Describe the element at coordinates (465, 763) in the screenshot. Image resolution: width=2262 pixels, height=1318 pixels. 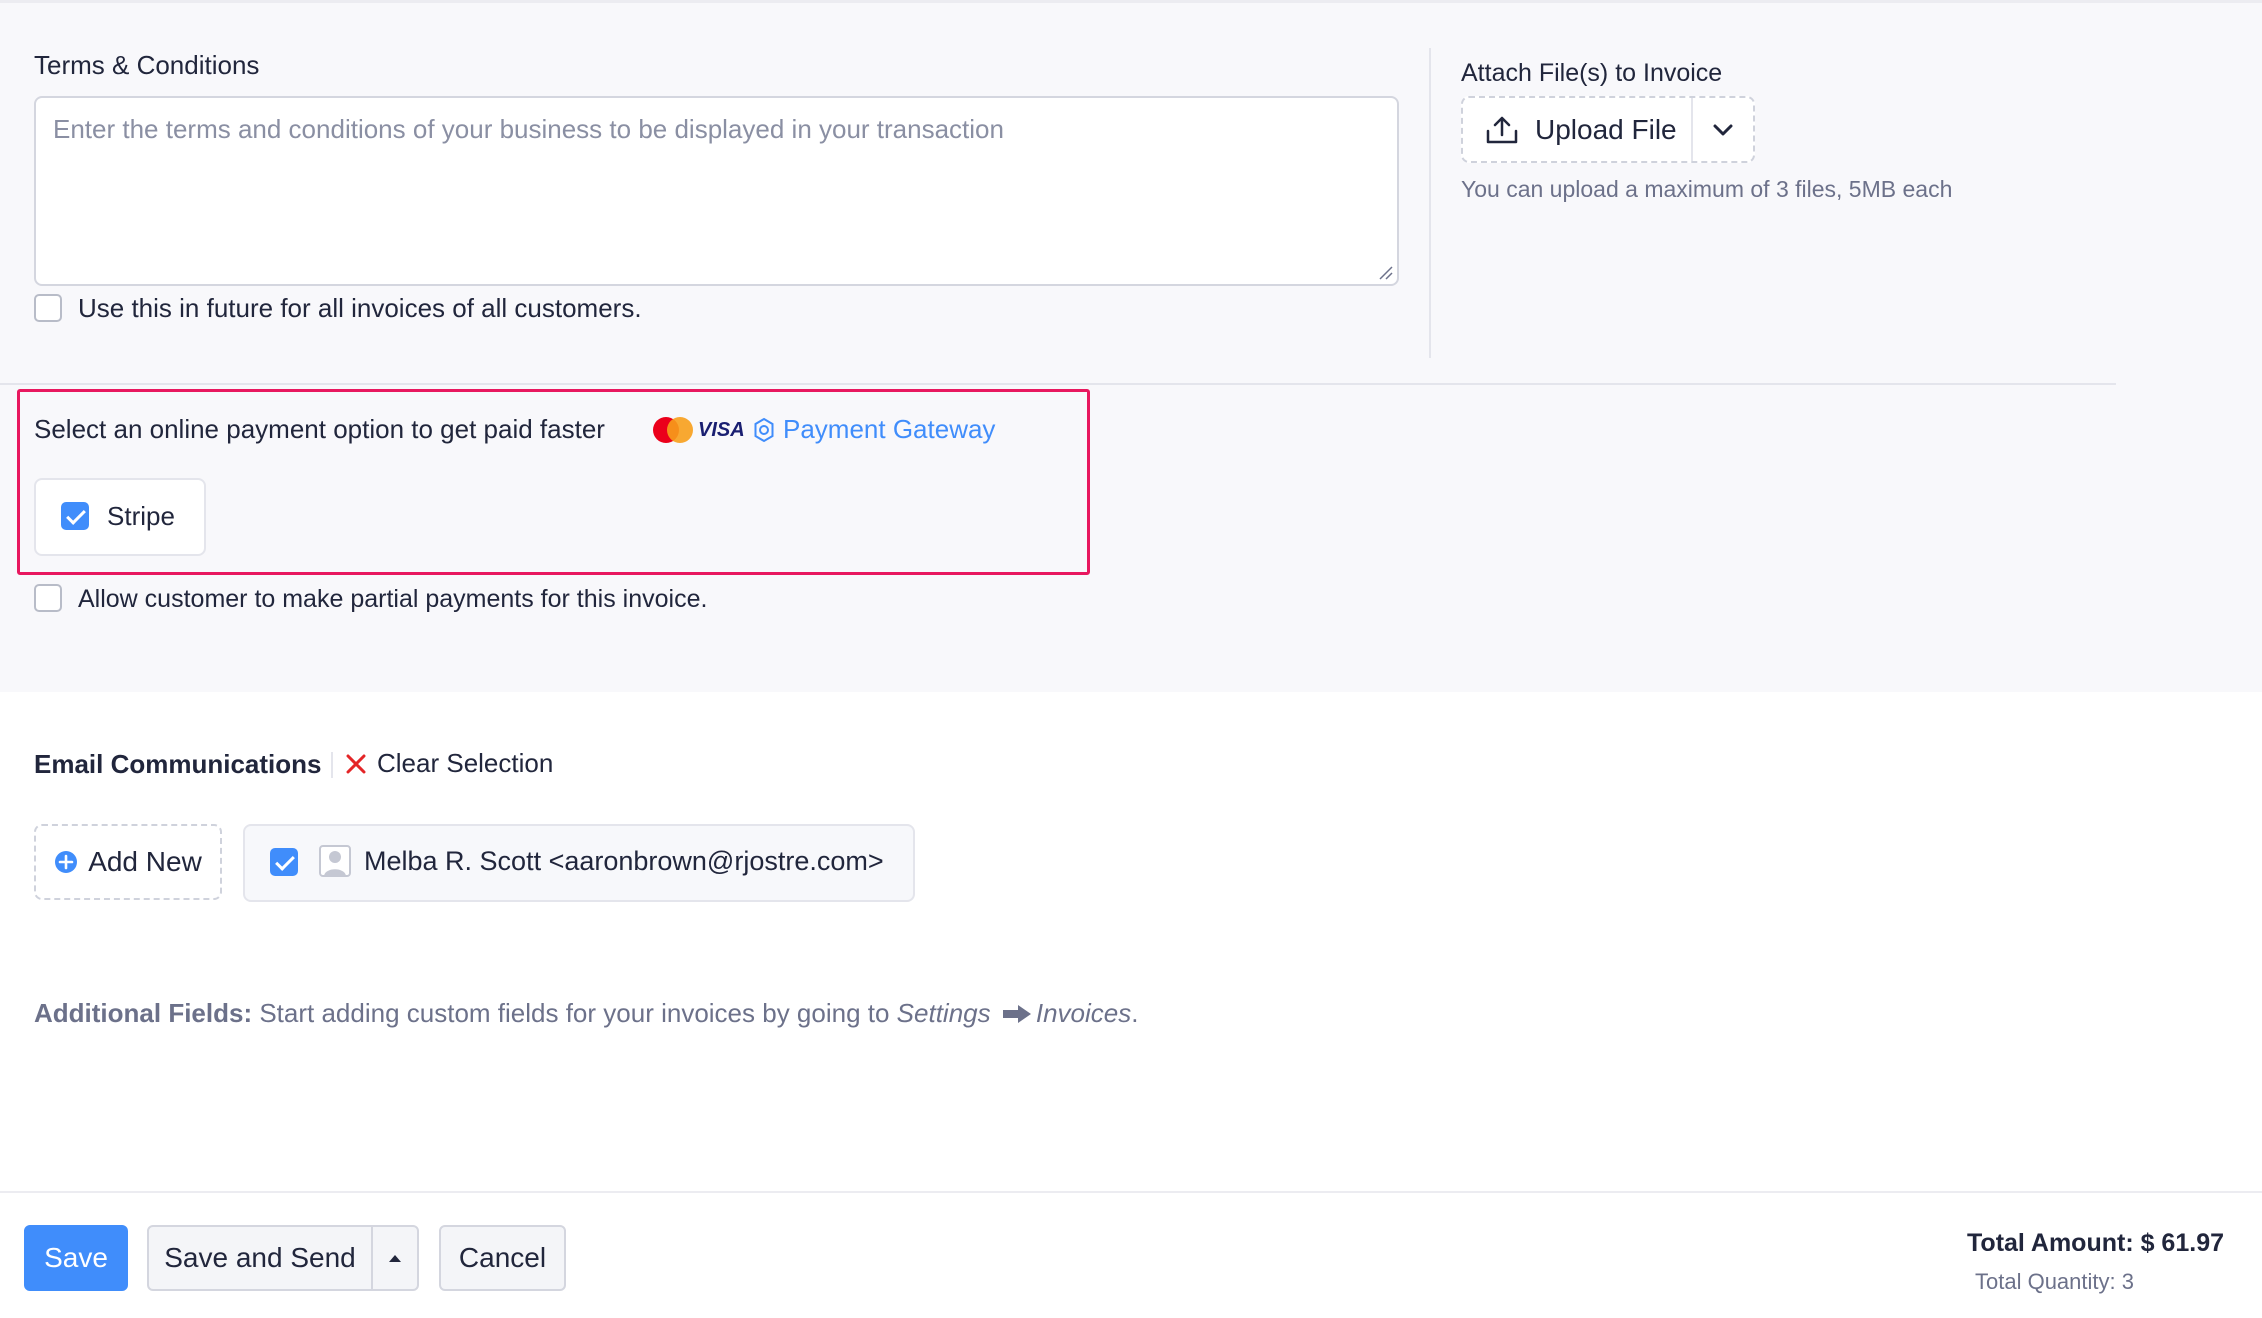
I see `clear-selection-label: Clear Selection` at that location.